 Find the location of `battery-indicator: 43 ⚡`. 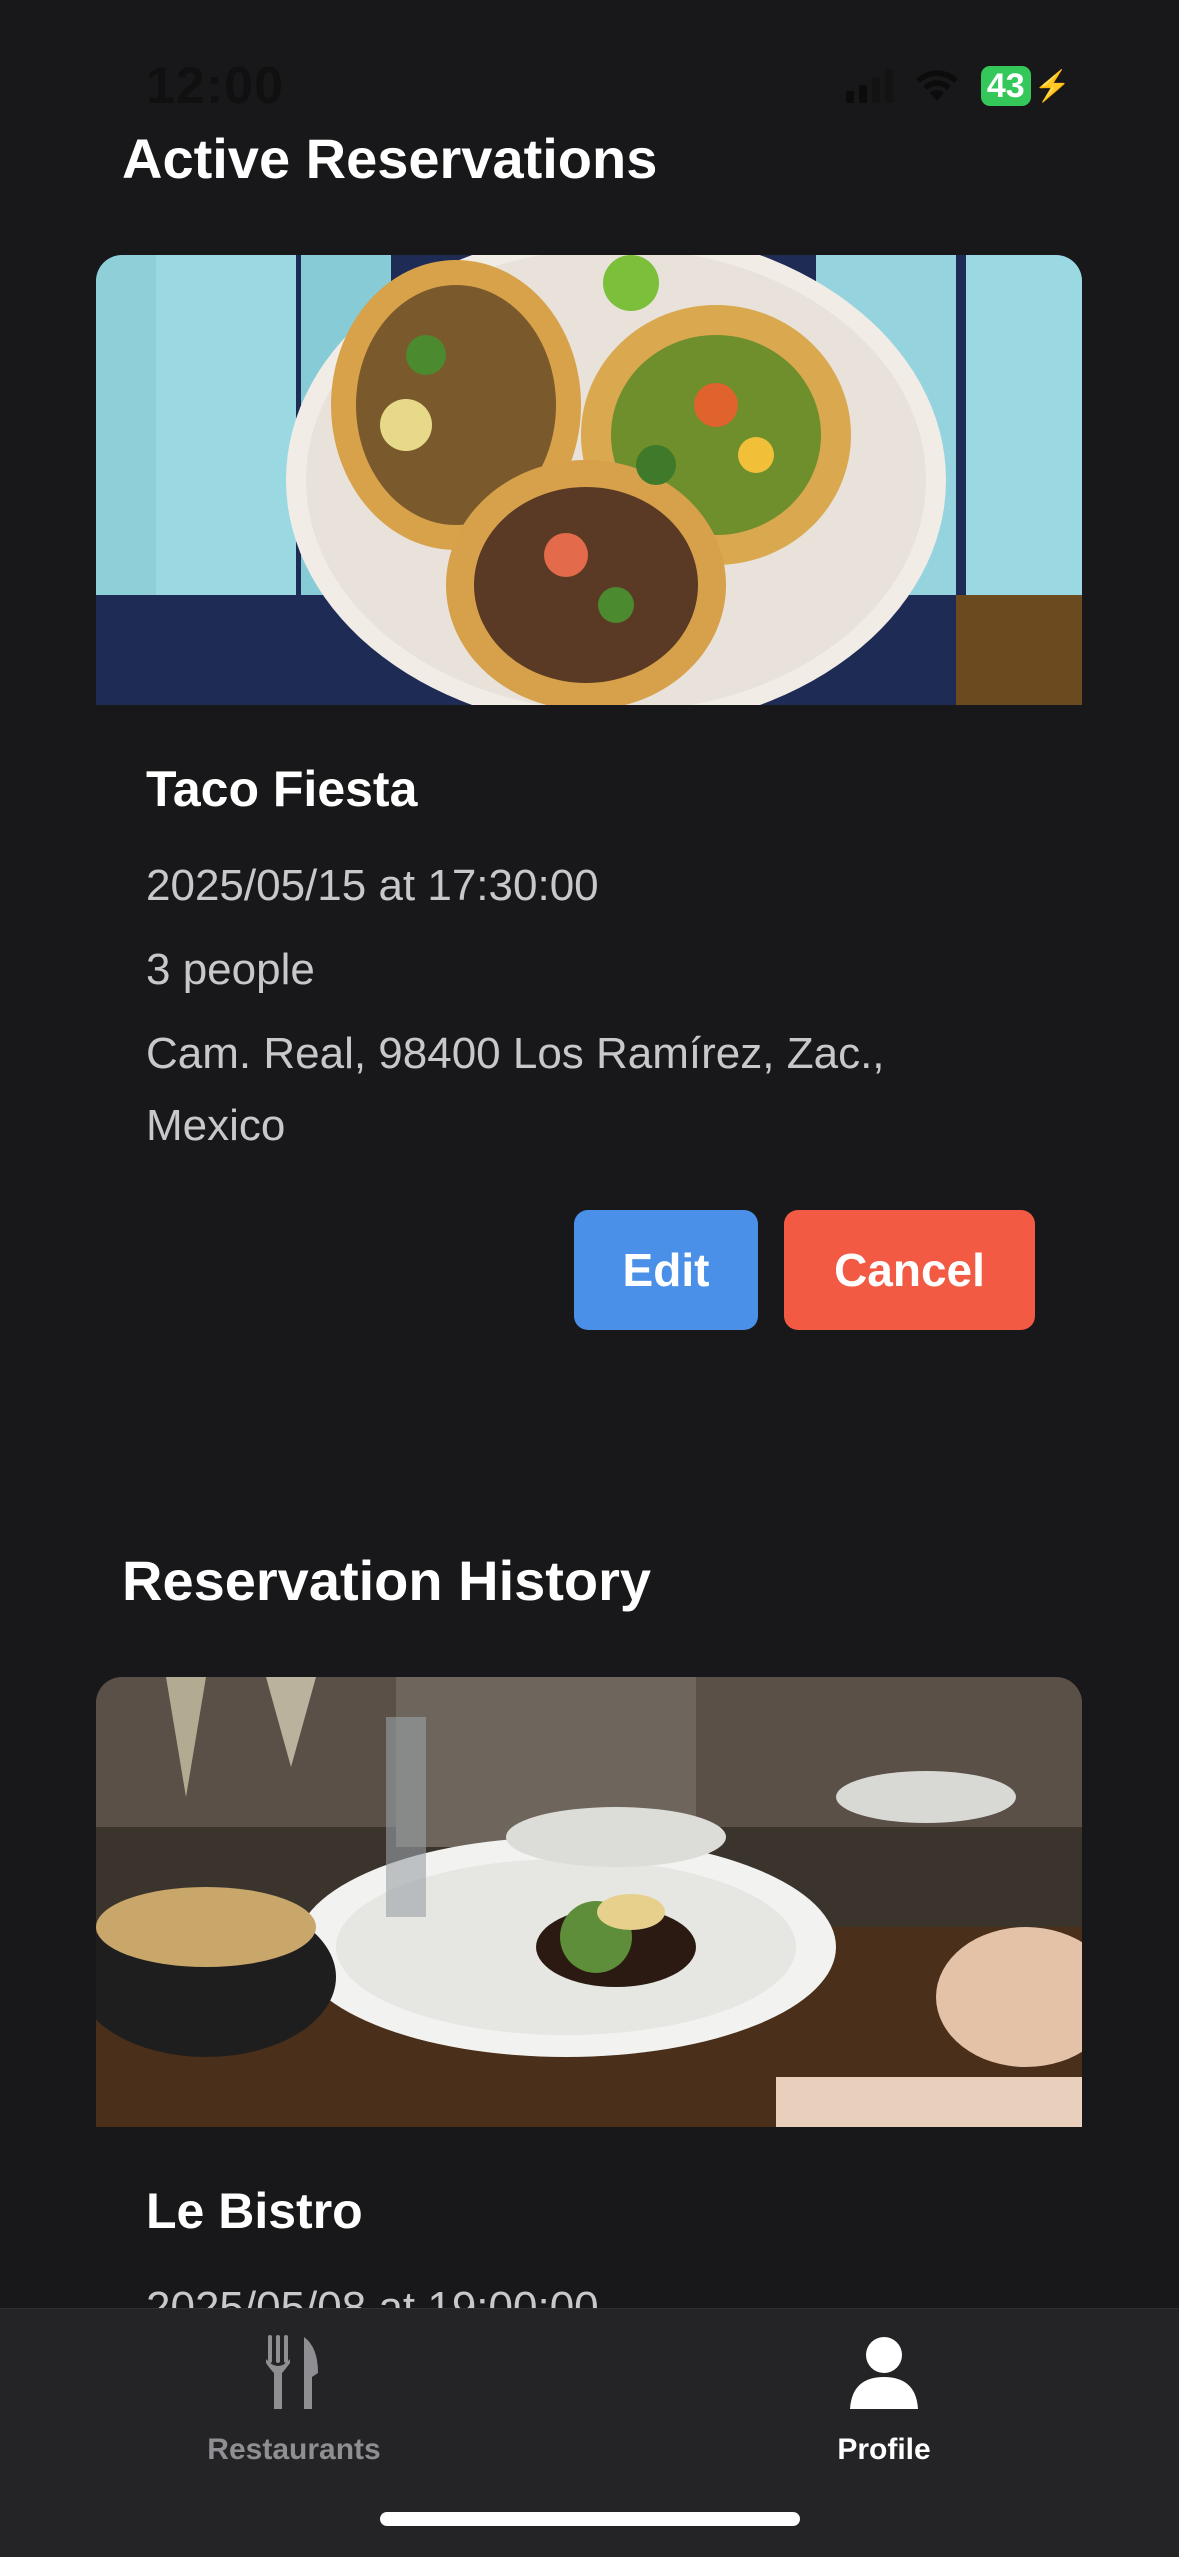

battery-indicator: 43 ⚡ is located at coordinates (1025, 86).